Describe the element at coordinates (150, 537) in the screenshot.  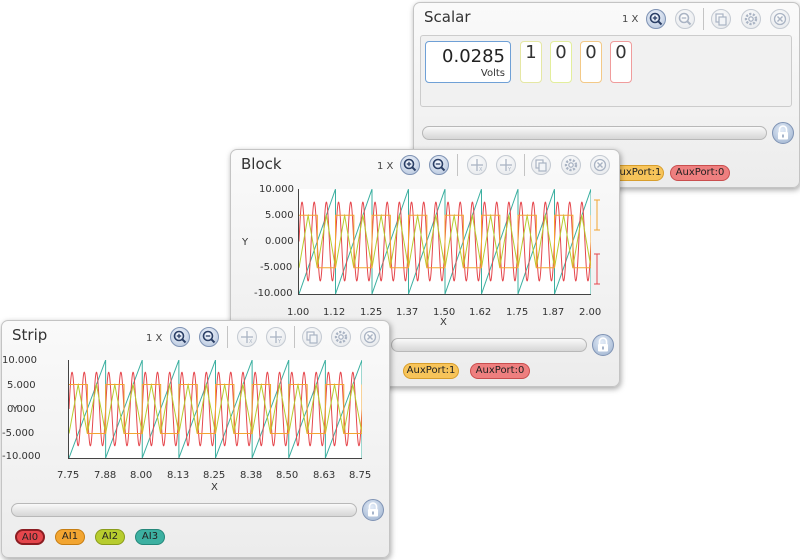
I see `chip-ai3: AI3` at that location.